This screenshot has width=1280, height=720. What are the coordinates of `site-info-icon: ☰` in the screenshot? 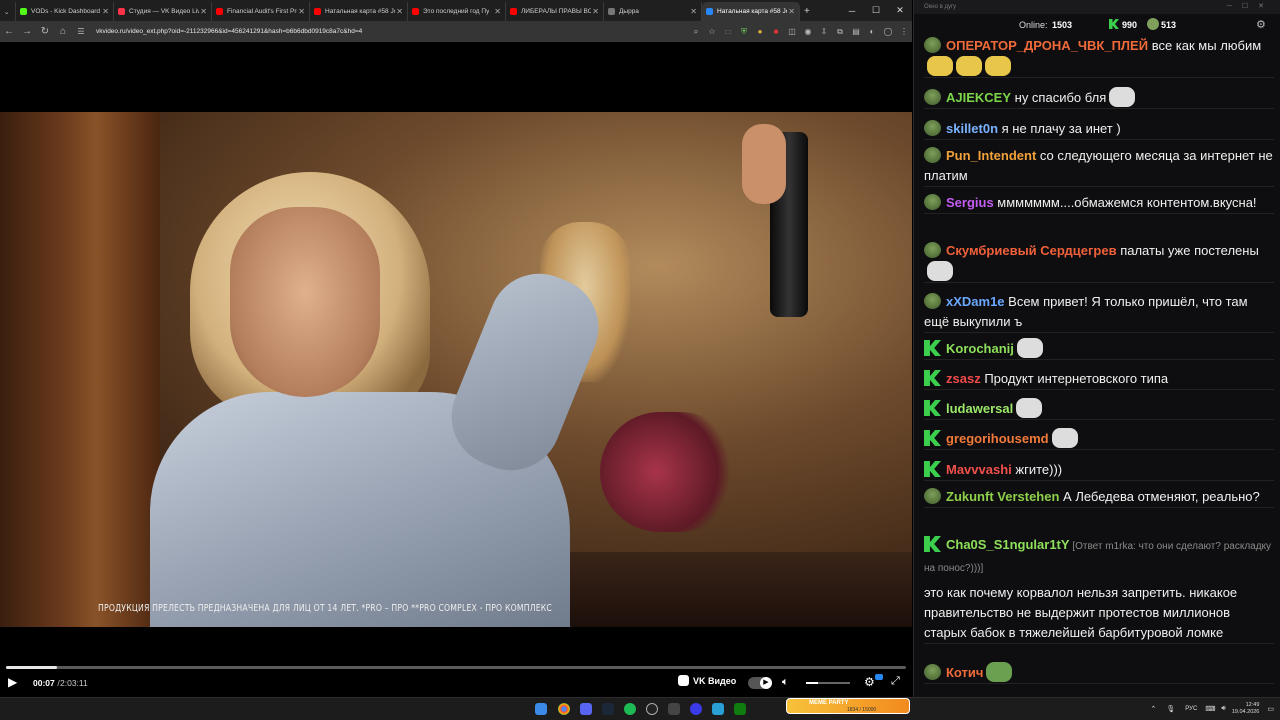 It's located at (81, 31).